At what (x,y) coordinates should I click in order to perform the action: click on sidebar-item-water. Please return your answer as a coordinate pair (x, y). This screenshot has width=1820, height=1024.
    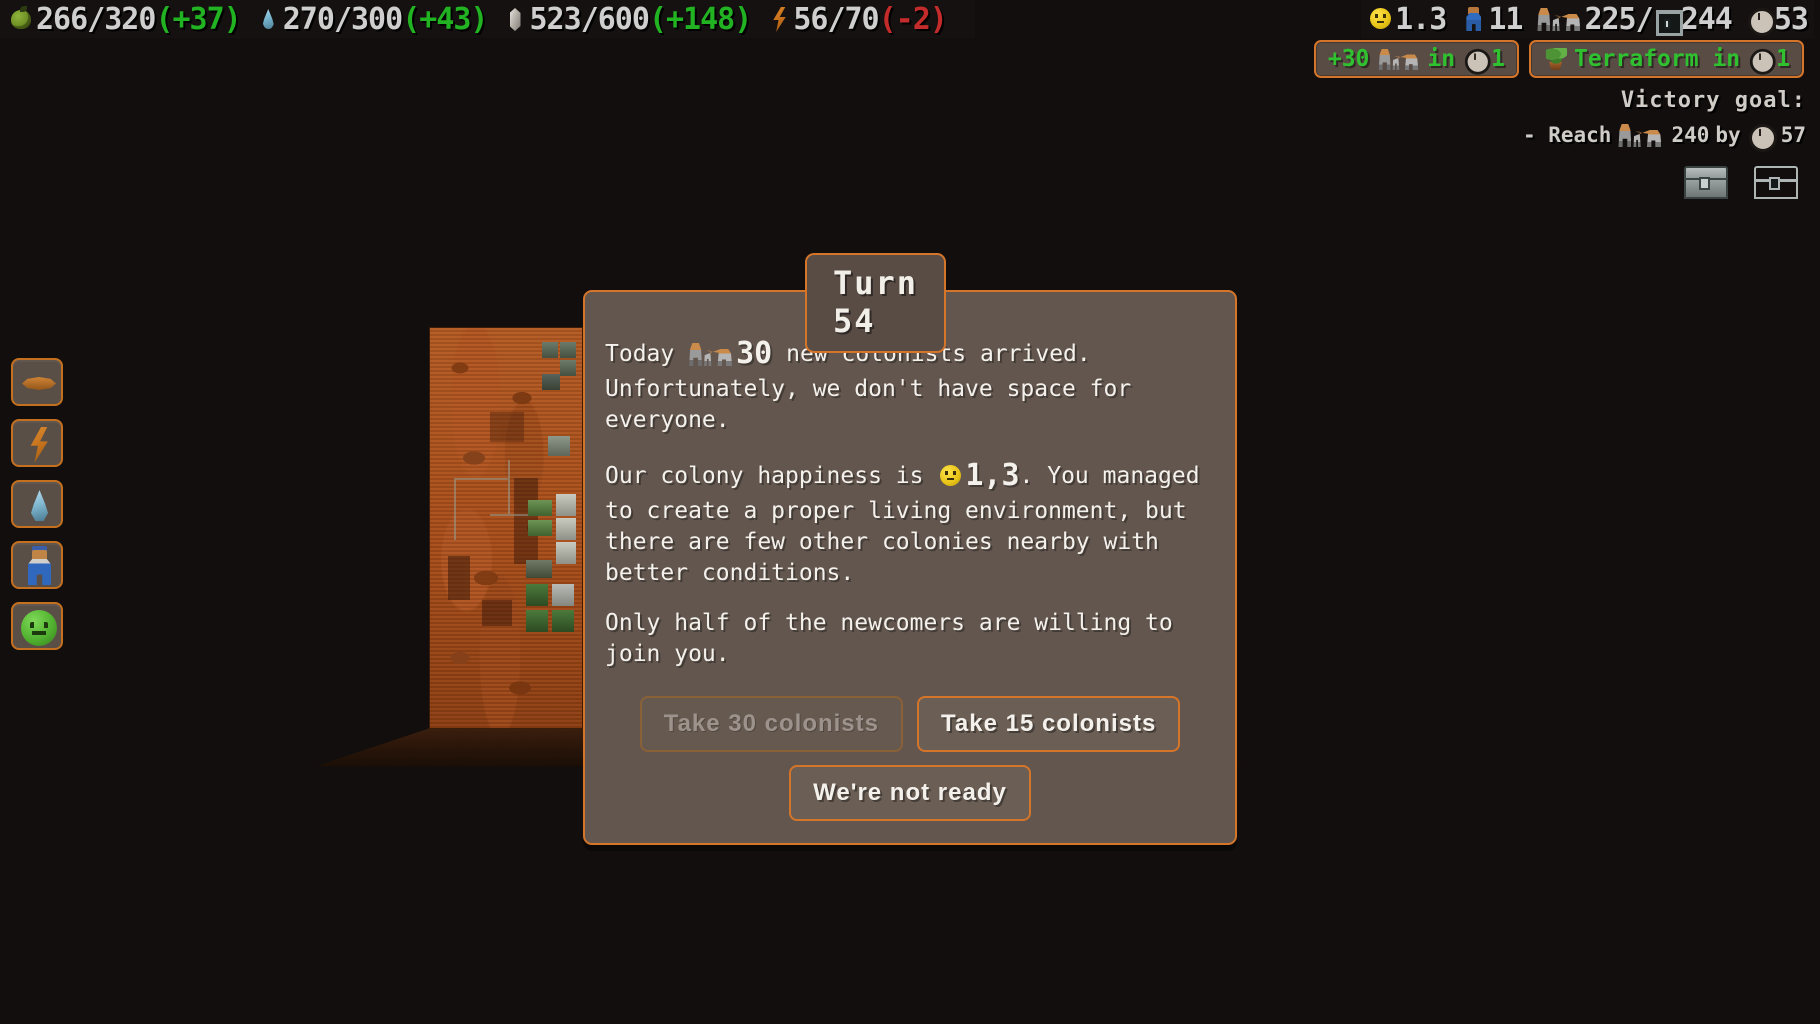
    Looking at the image, I should click on (37, 504).